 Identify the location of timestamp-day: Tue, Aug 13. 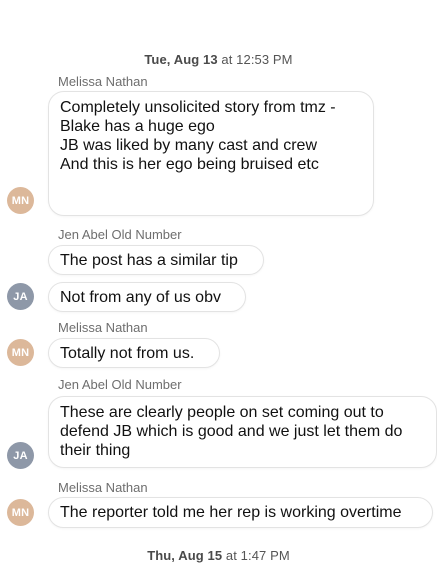
(181, 59).